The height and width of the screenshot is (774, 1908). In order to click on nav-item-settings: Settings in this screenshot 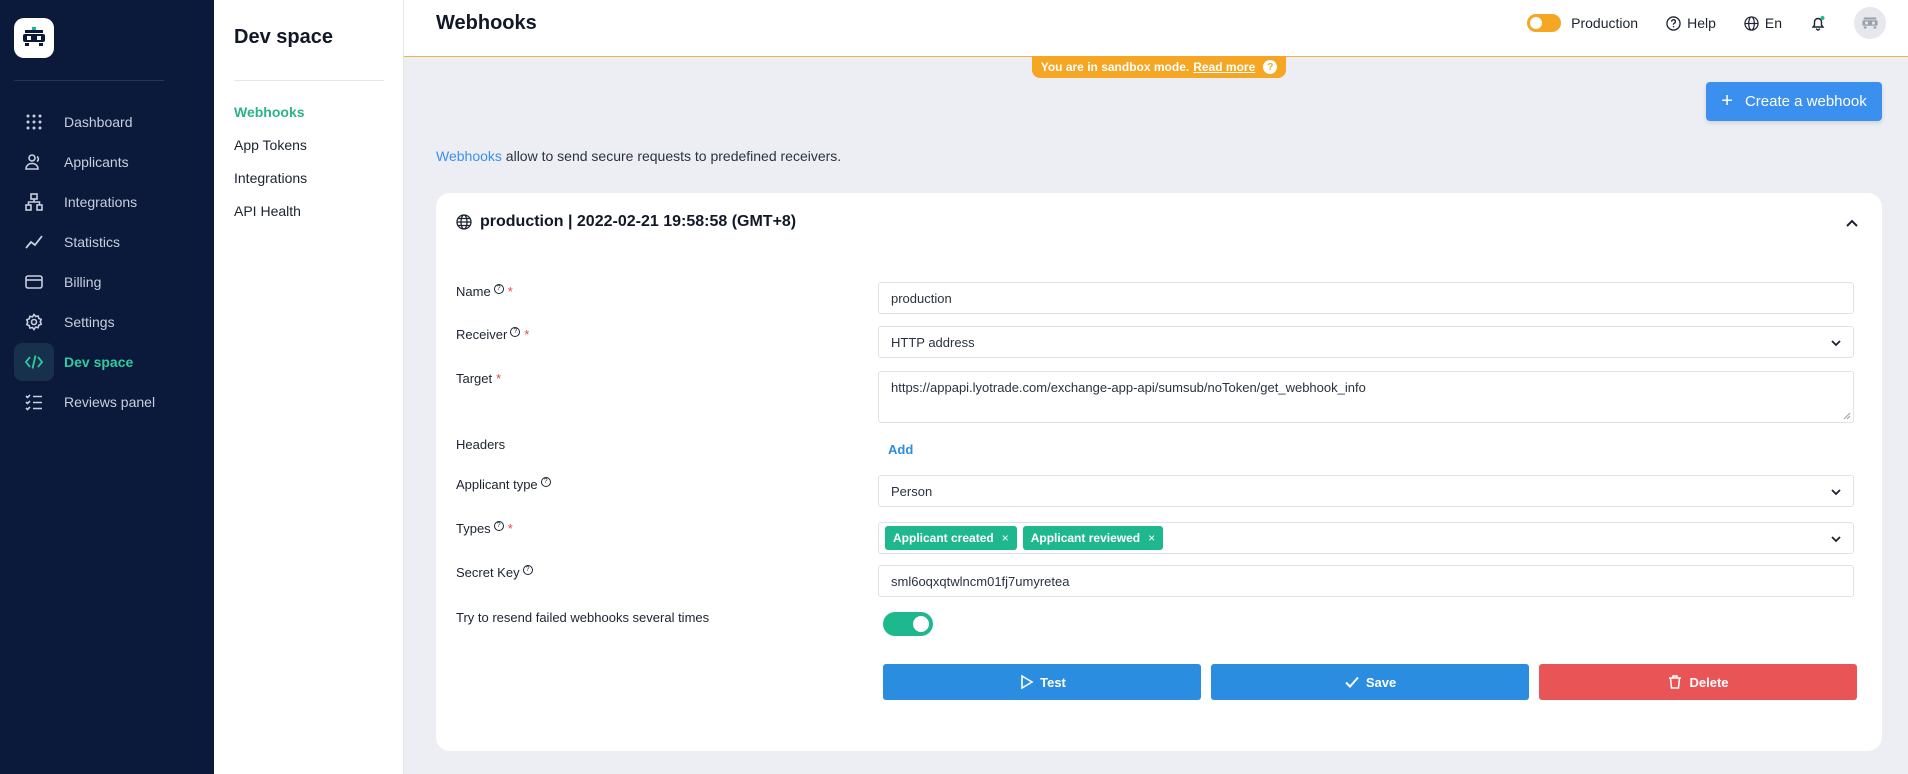, I will do `click(107, 322)`.